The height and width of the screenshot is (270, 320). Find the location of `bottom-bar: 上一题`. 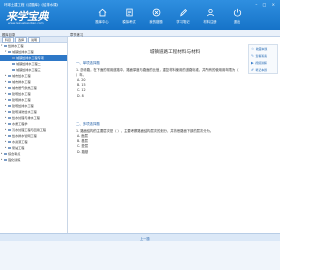

bottom-bar: 上一题 is located at coordinates (140, 237).